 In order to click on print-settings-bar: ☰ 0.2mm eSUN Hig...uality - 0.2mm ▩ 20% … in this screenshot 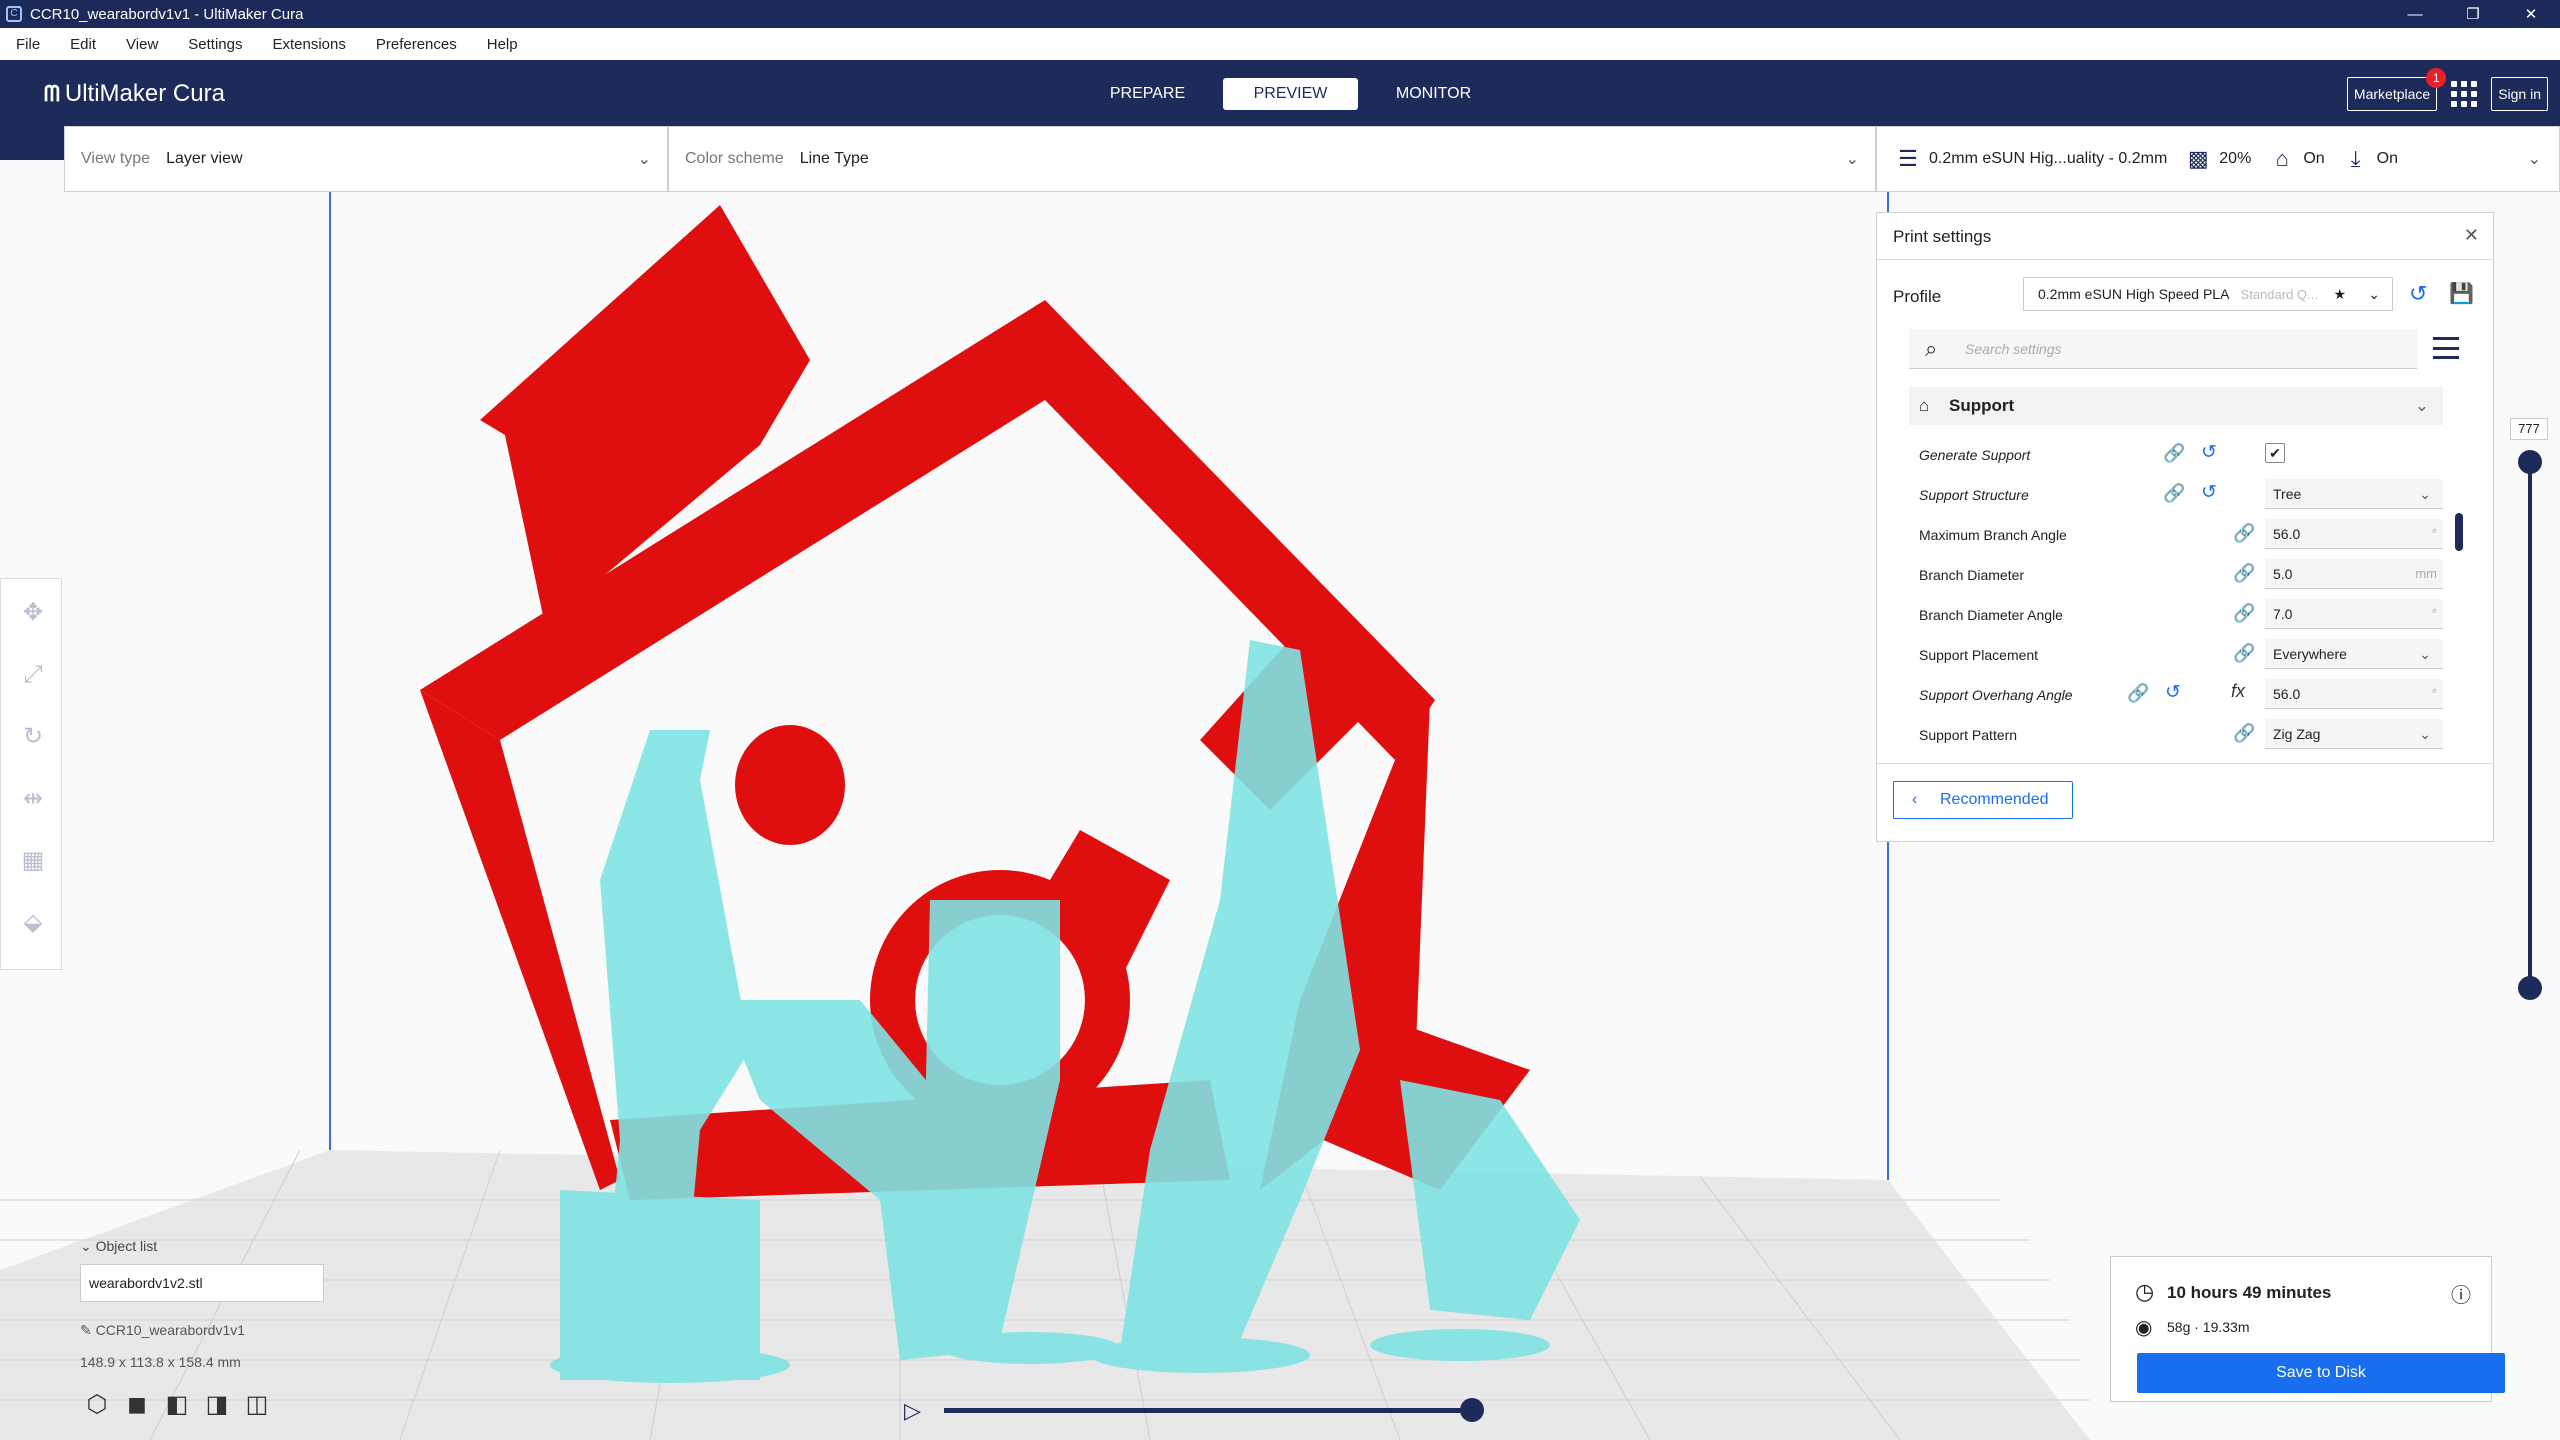, I will do `click(2218, 159)`.